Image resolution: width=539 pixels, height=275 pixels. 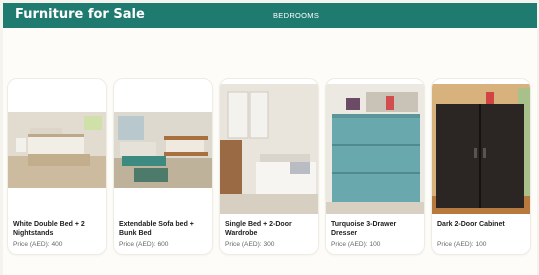 I want to click on listing-price: Price (AED): 600, so click(x=144, y=244).